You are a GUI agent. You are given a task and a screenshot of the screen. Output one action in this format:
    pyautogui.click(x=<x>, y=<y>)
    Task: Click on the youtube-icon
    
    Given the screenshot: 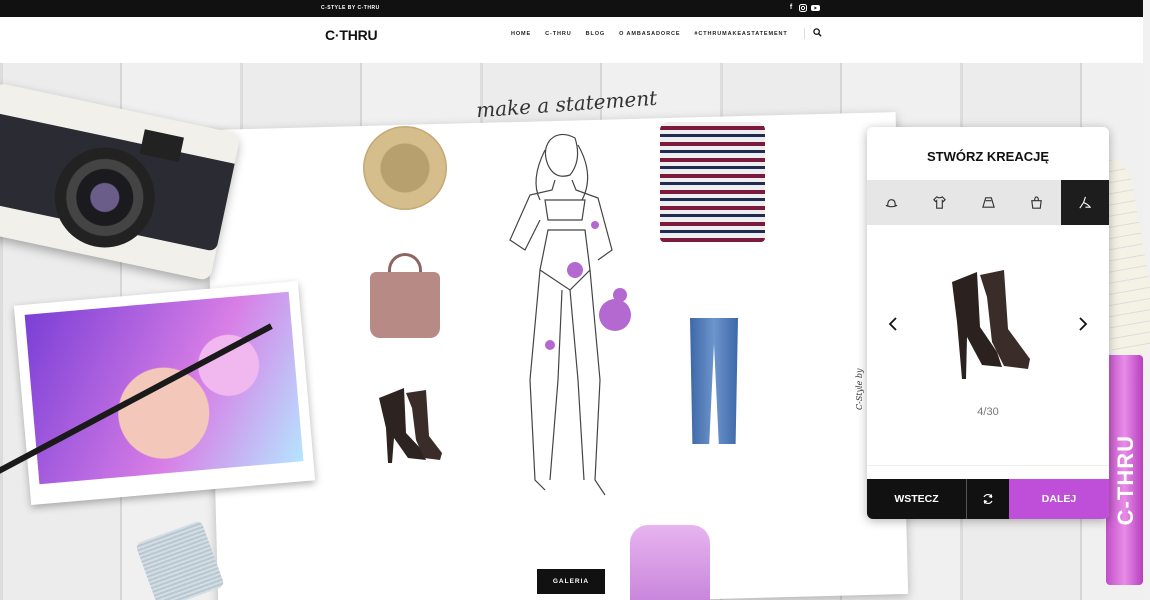 What is the action you would take?
    pyautogui.click(x=815, y=8)
    